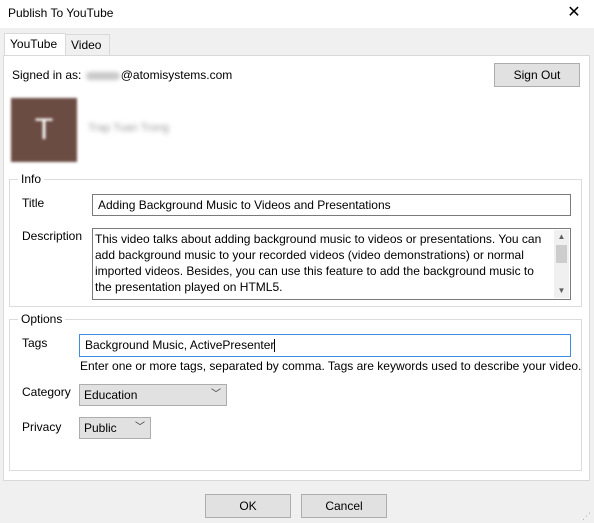 This screenshot has height=523, width=594. I want to click on tags-label: Tags, so click(35, 343).